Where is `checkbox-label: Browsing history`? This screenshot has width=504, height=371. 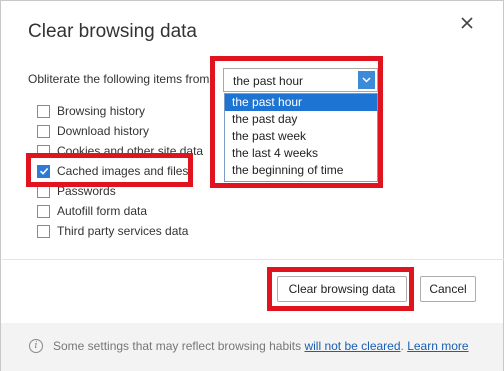 checkbox-label: Browsing history is located at coordinates (101, 111).